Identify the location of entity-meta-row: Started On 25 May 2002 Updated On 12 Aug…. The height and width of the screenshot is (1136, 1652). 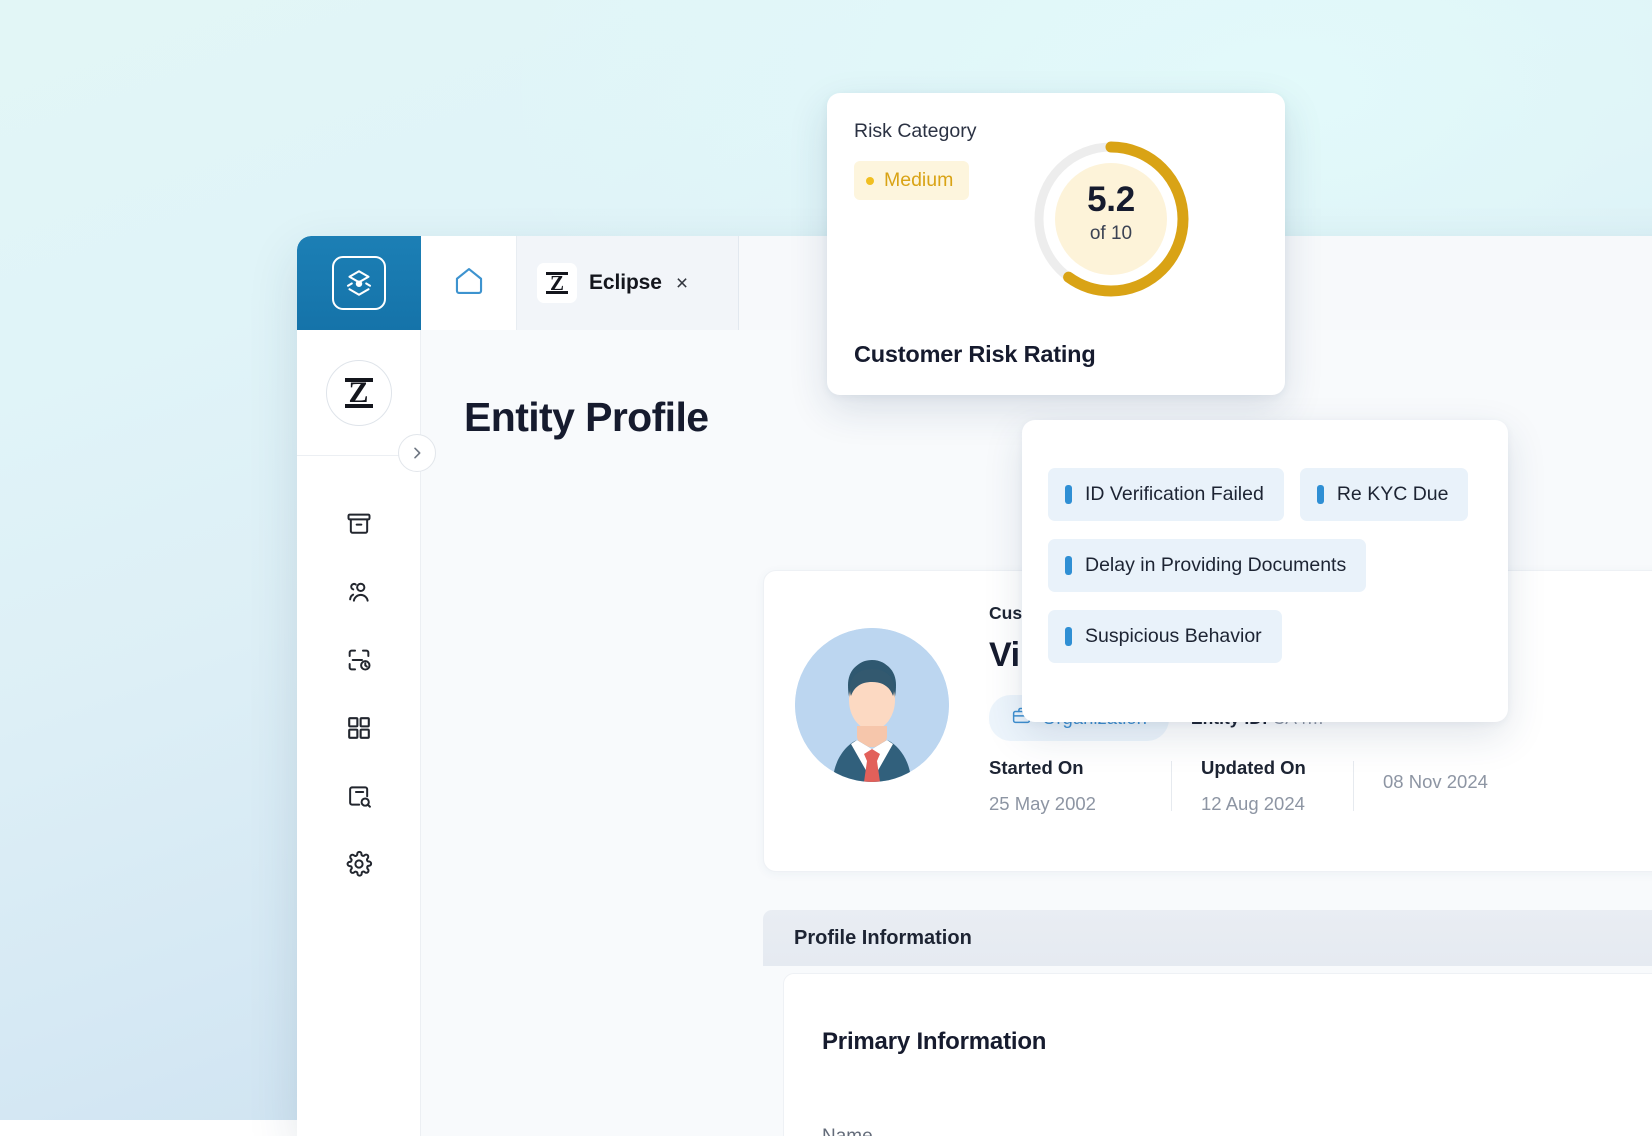
(1262, 786).